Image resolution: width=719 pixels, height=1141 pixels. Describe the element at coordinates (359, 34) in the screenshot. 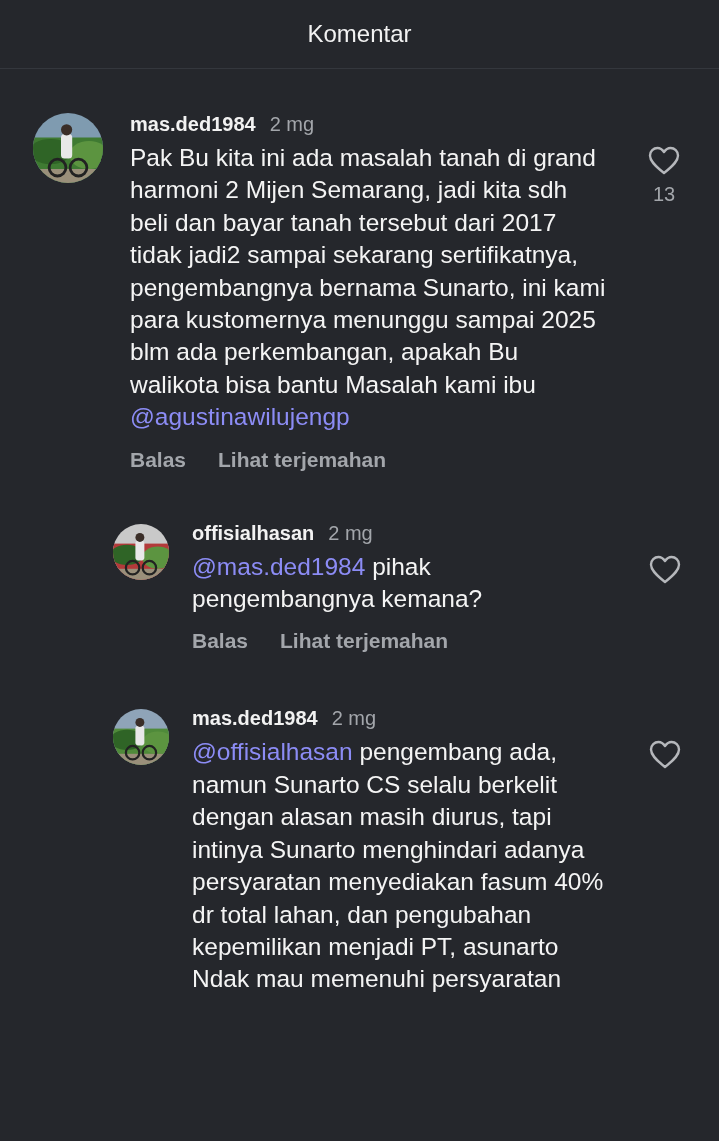

I see `header-title: Komentar` at that location.